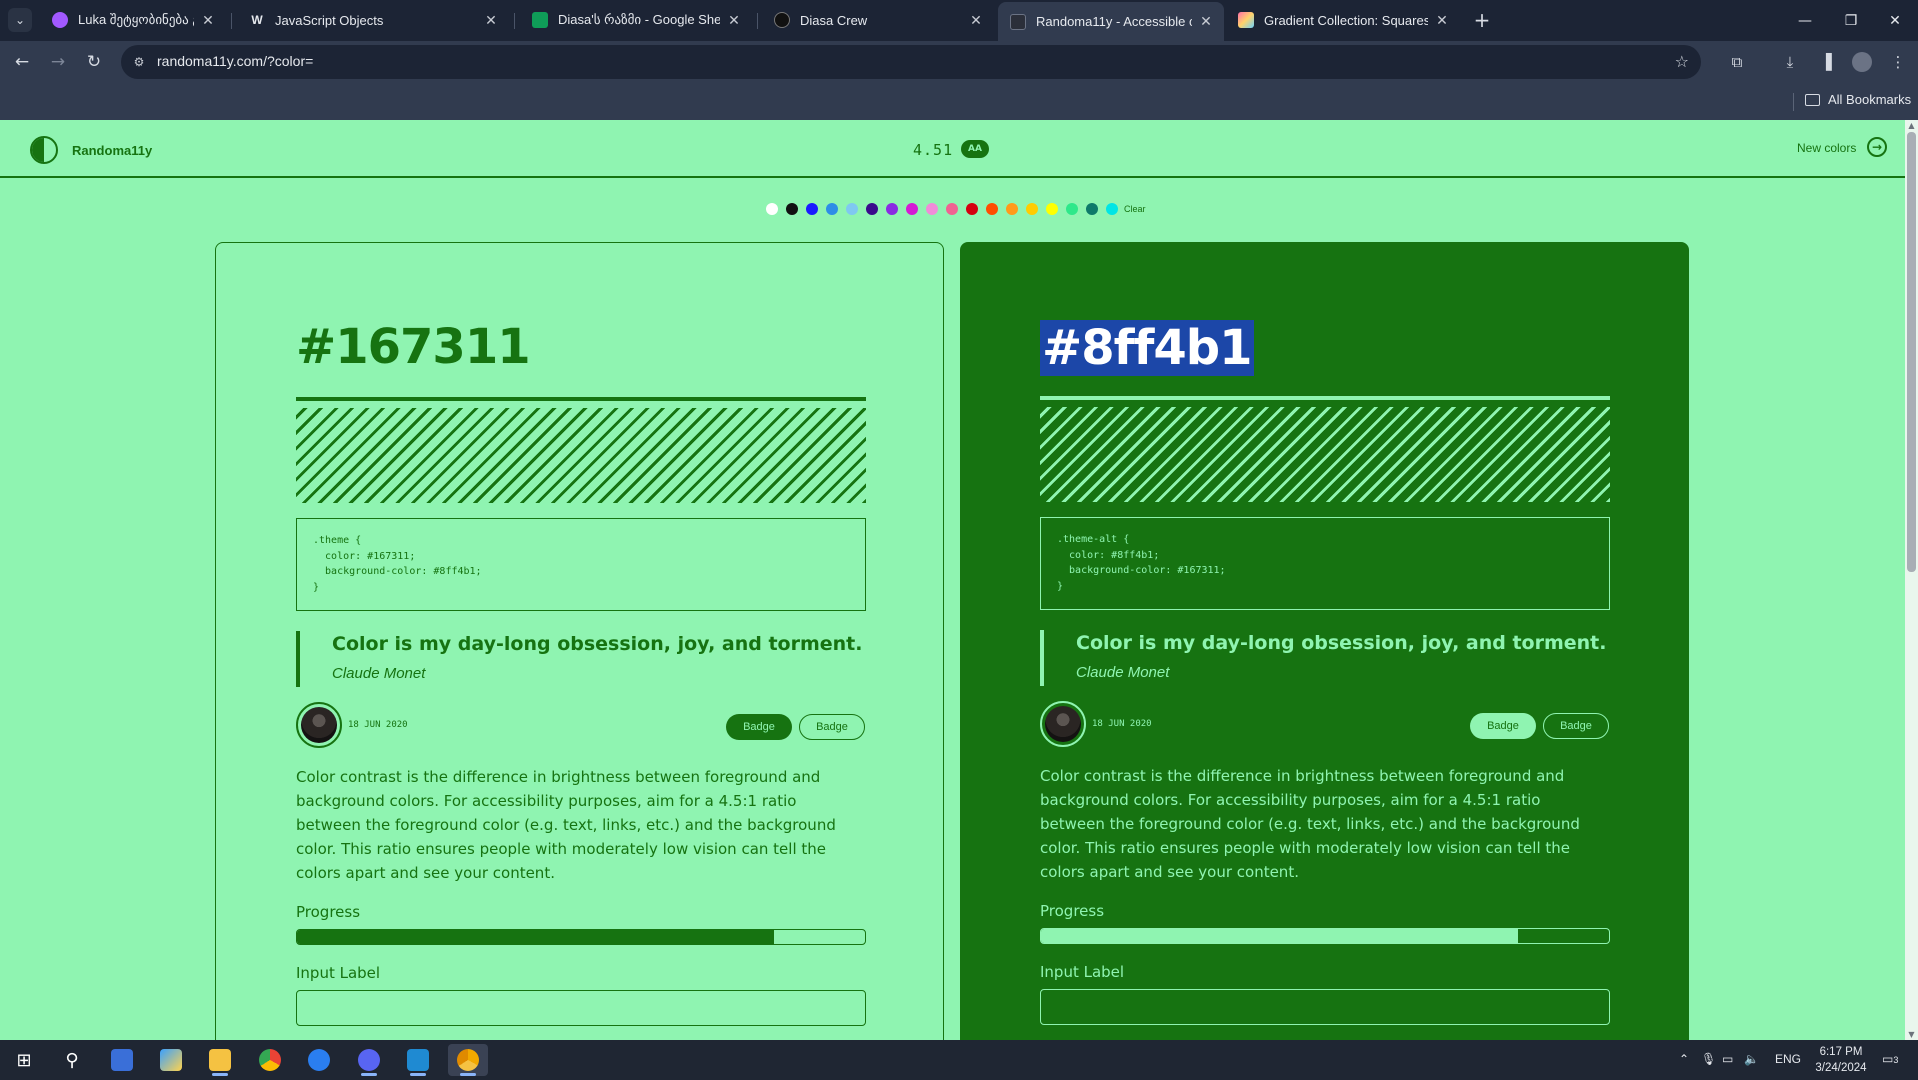  What do you see at coordinates (1877, 147) in the screenshot?
I see `arrow-right-circle-icon: →` at bounding box center [1877, 147].